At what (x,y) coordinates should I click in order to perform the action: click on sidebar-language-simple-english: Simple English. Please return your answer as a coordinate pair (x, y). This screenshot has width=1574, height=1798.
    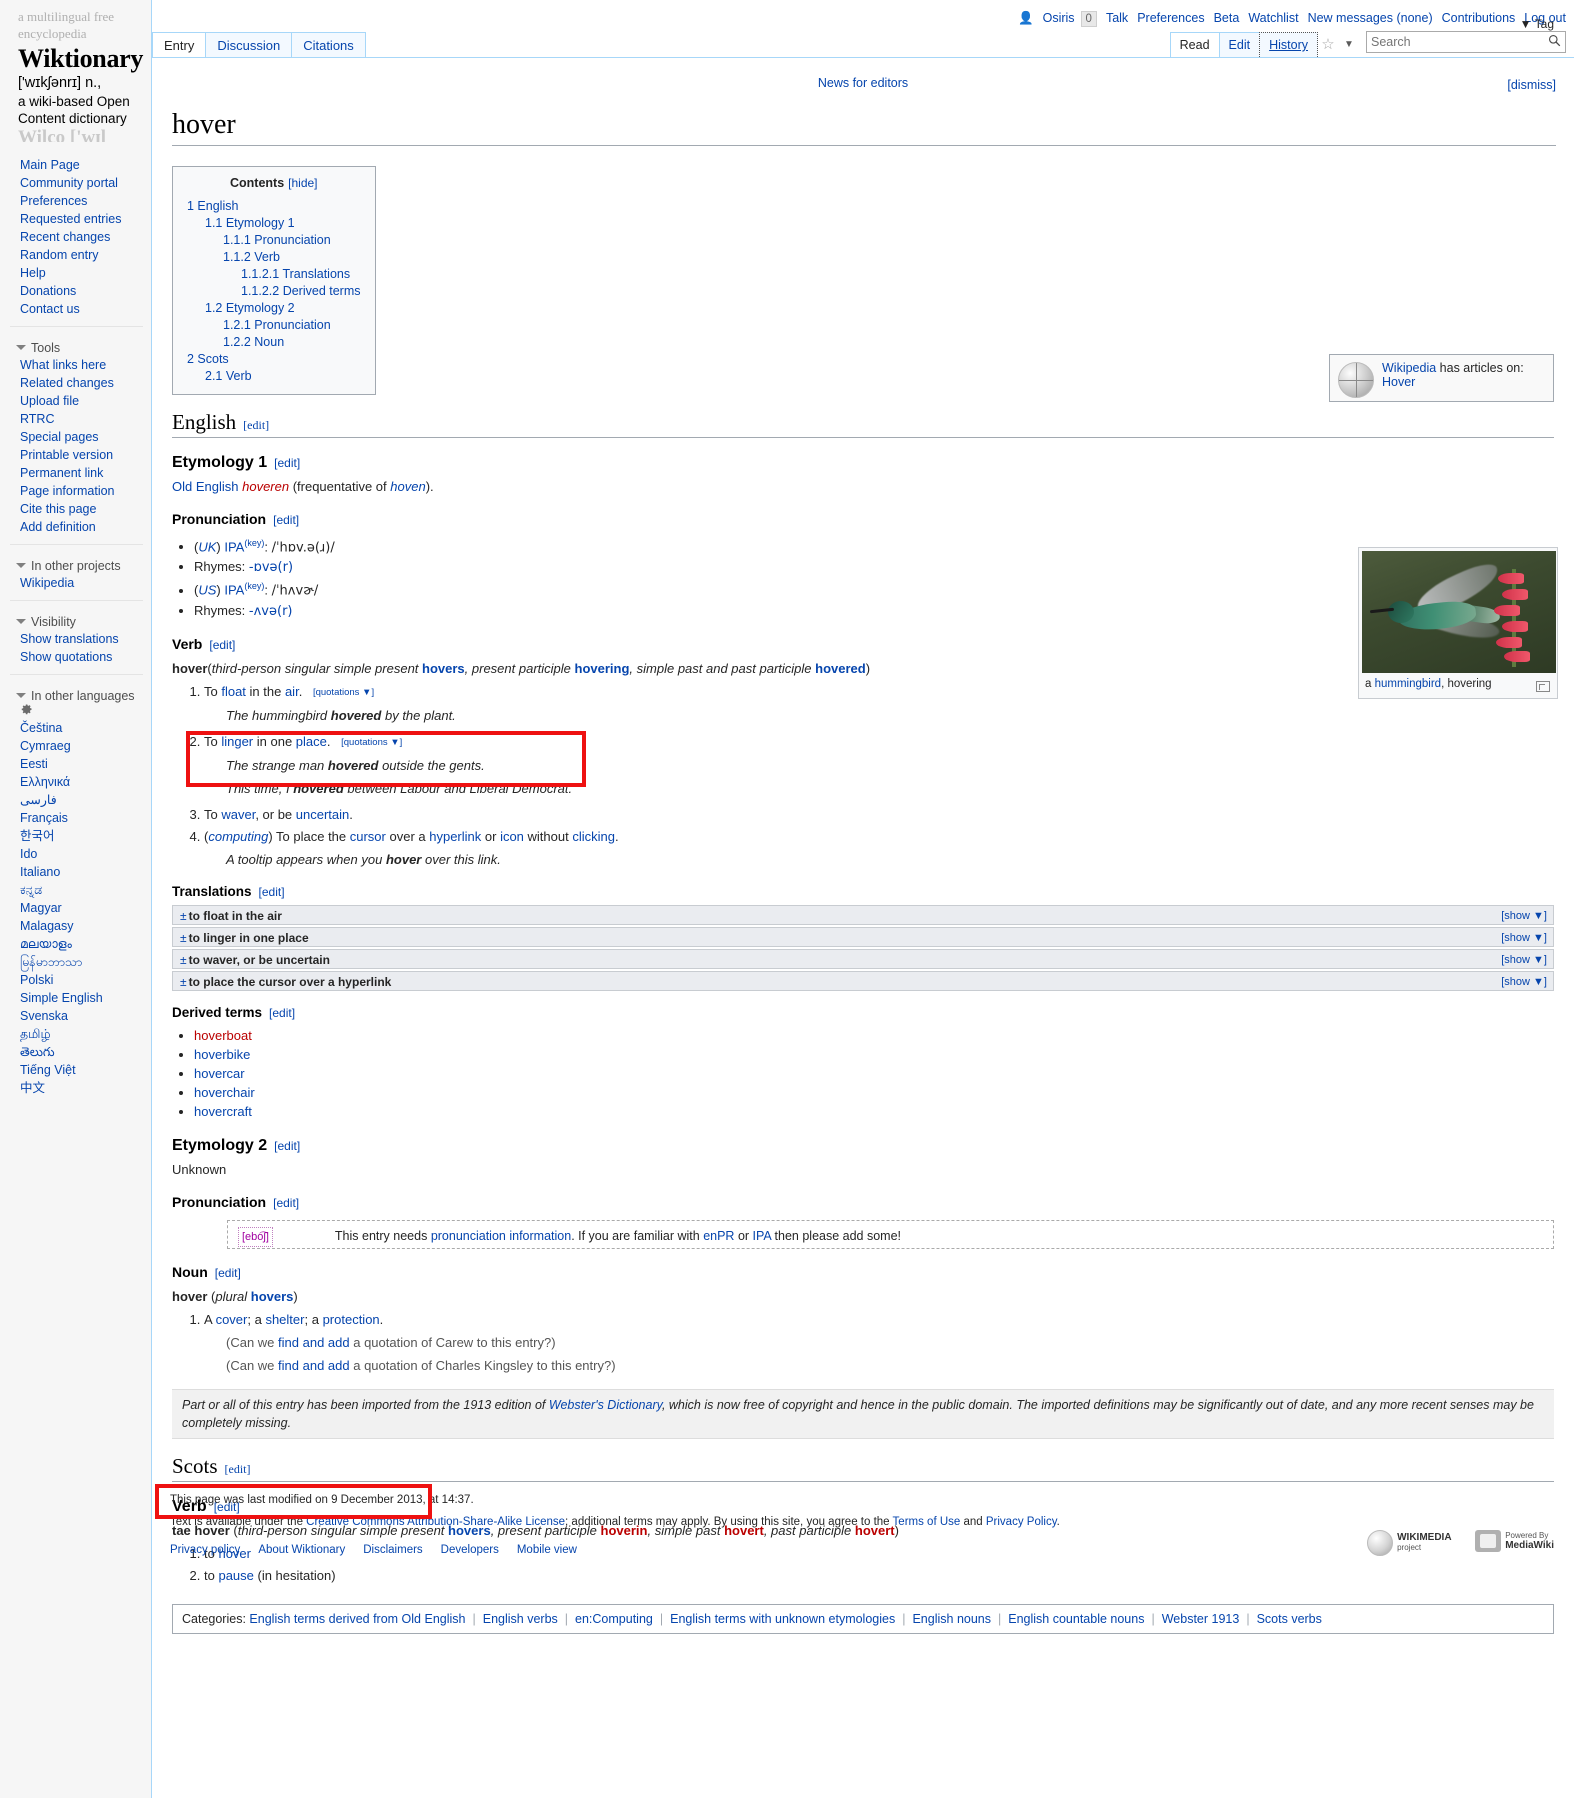
    Looking at the image, I should click on (75, 998).